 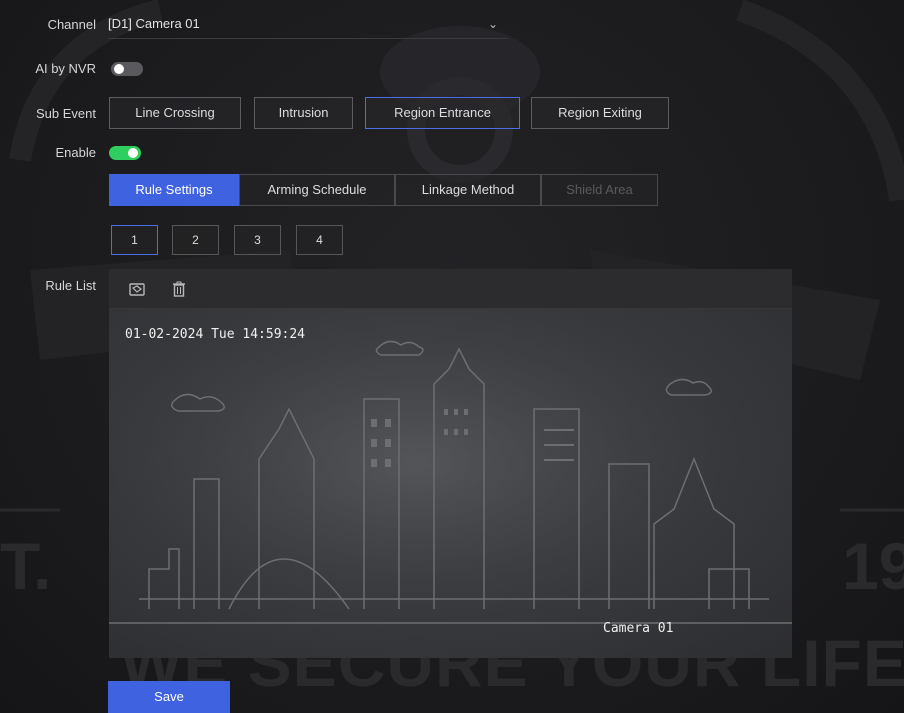 I want to click on chevron-down-icon: ⌄, so click(x=492, y=24).